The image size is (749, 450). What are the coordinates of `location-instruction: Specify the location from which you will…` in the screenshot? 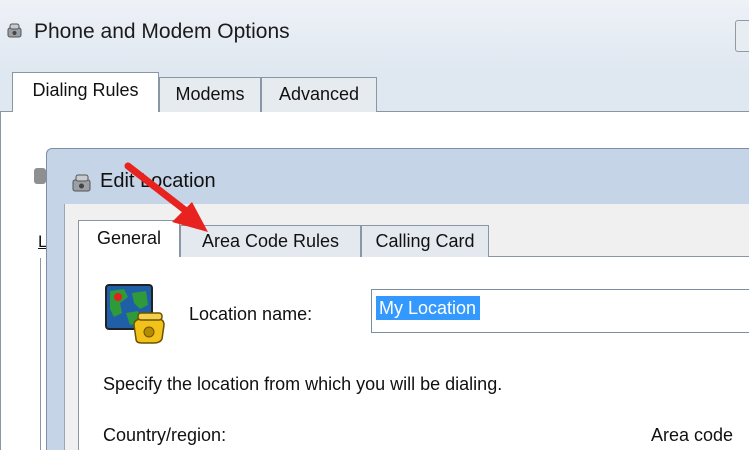 It's located at (303, 384).